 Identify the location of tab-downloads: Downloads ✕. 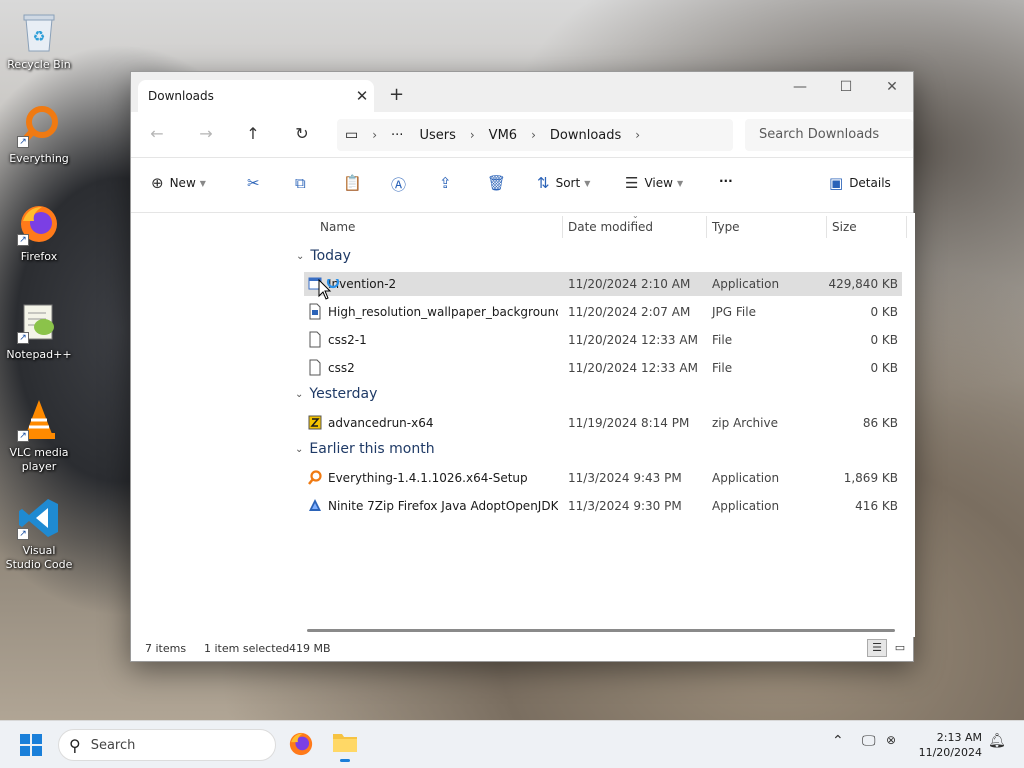
(256, 96).